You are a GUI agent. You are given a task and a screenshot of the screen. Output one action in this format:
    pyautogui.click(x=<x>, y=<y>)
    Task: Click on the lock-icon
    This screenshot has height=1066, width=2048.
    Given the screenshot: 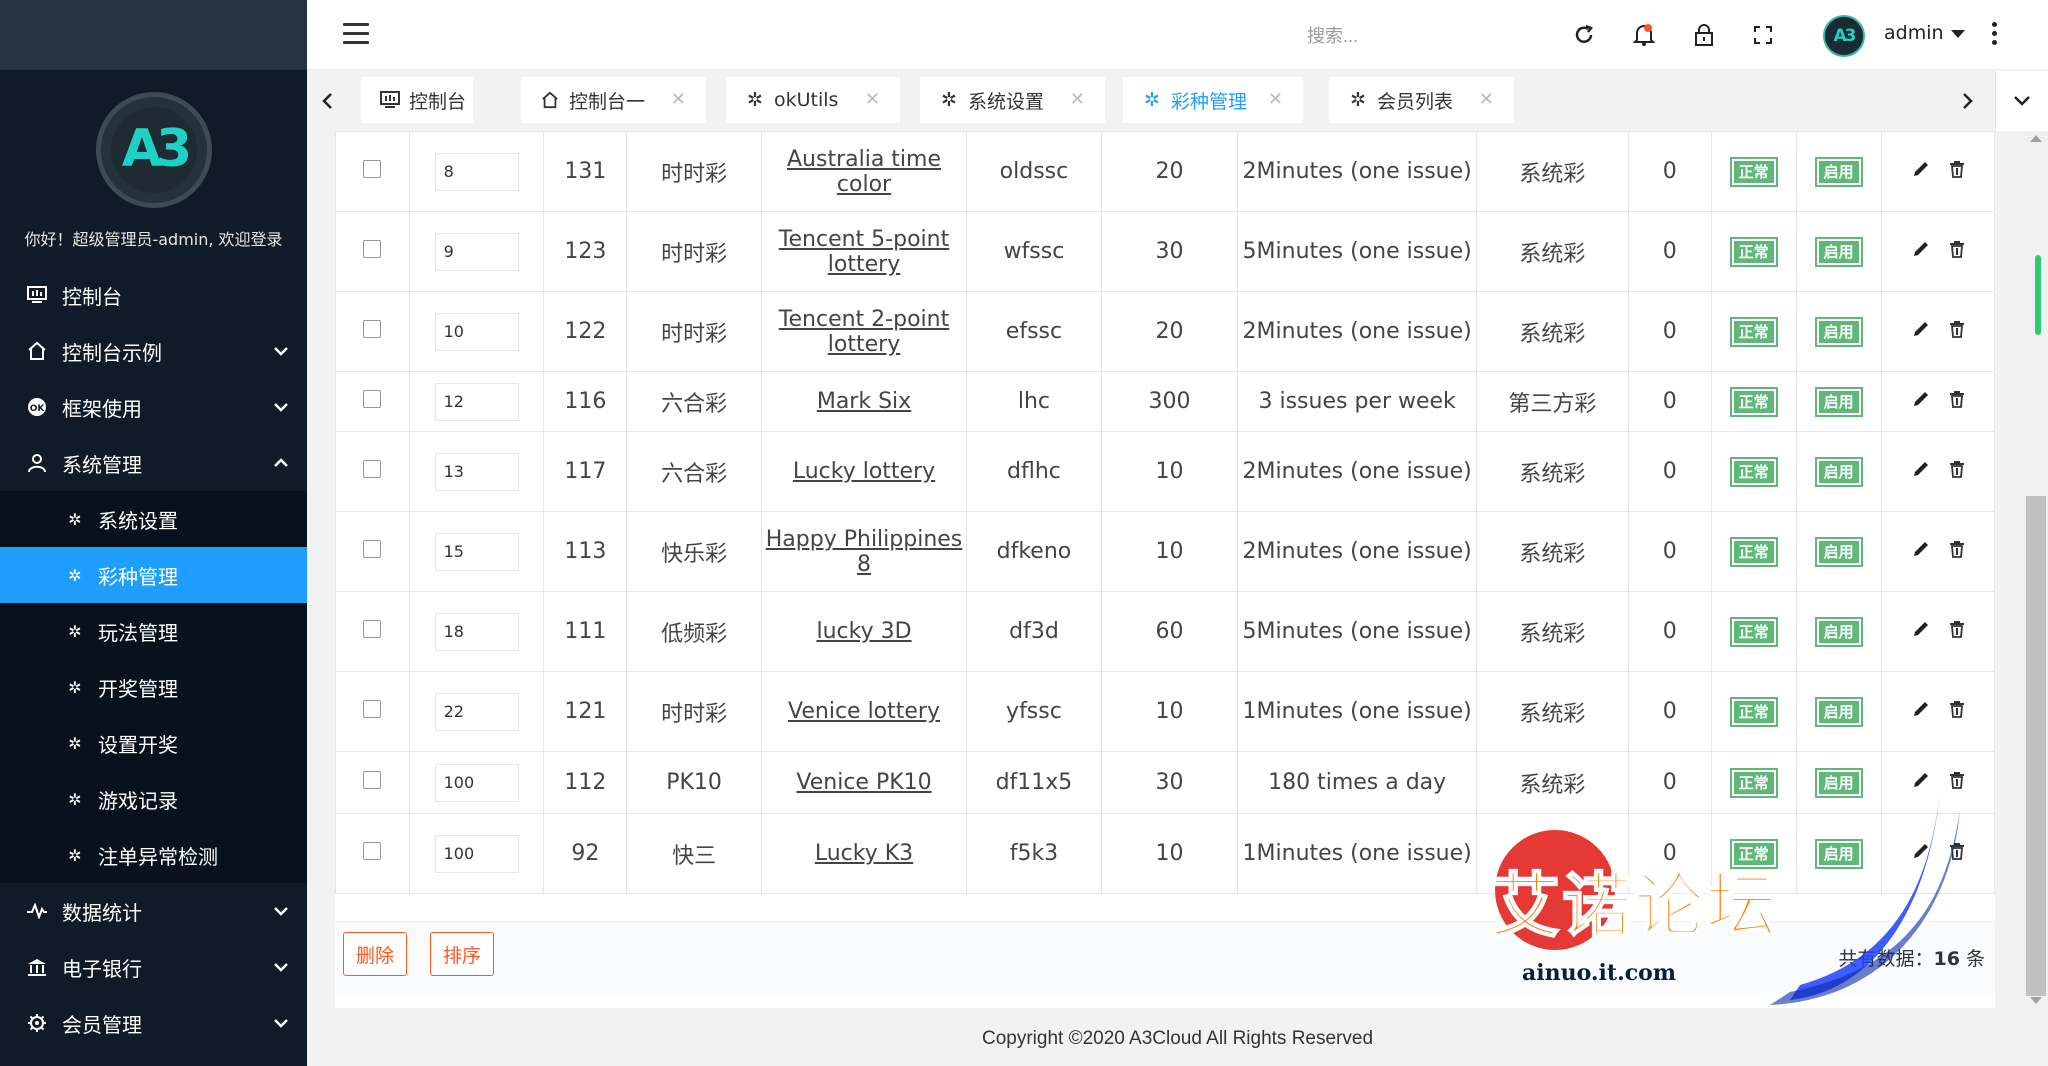 What is the action you would take?
    pyautogui.click(x=1704, y=35)
    